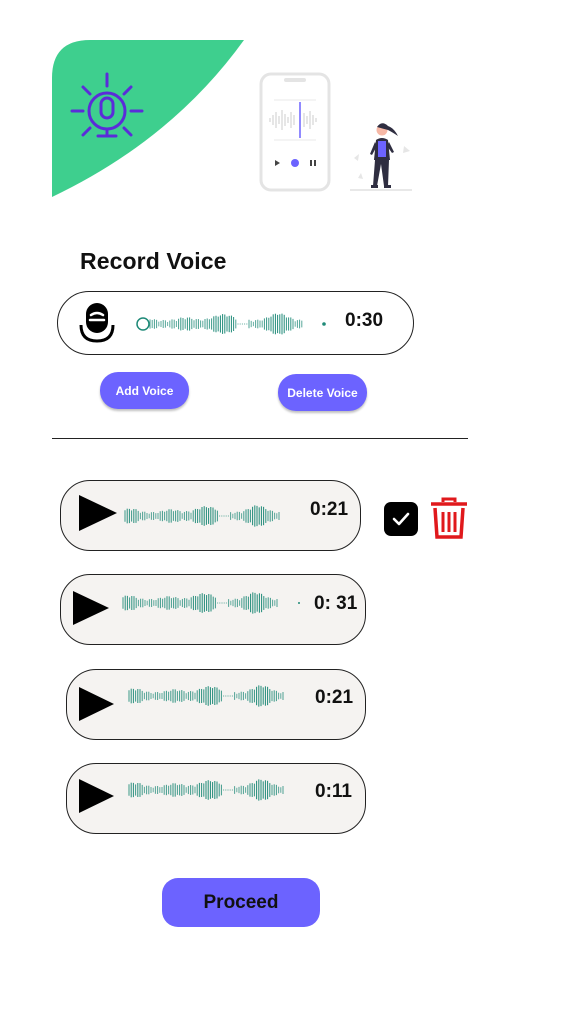 Image resolution: width=562 pixels, height=1036 pixels. Describe the element at coordinates (295, 132) in the screenshot. I see `phone-illustration` at that location.